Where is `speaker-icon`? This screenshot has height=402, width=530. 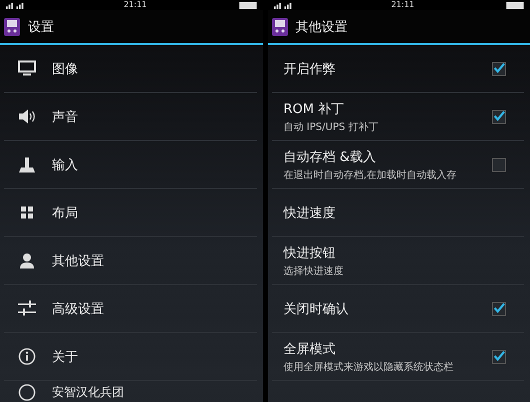
speaker-icon is located at coordinates (27, 116).